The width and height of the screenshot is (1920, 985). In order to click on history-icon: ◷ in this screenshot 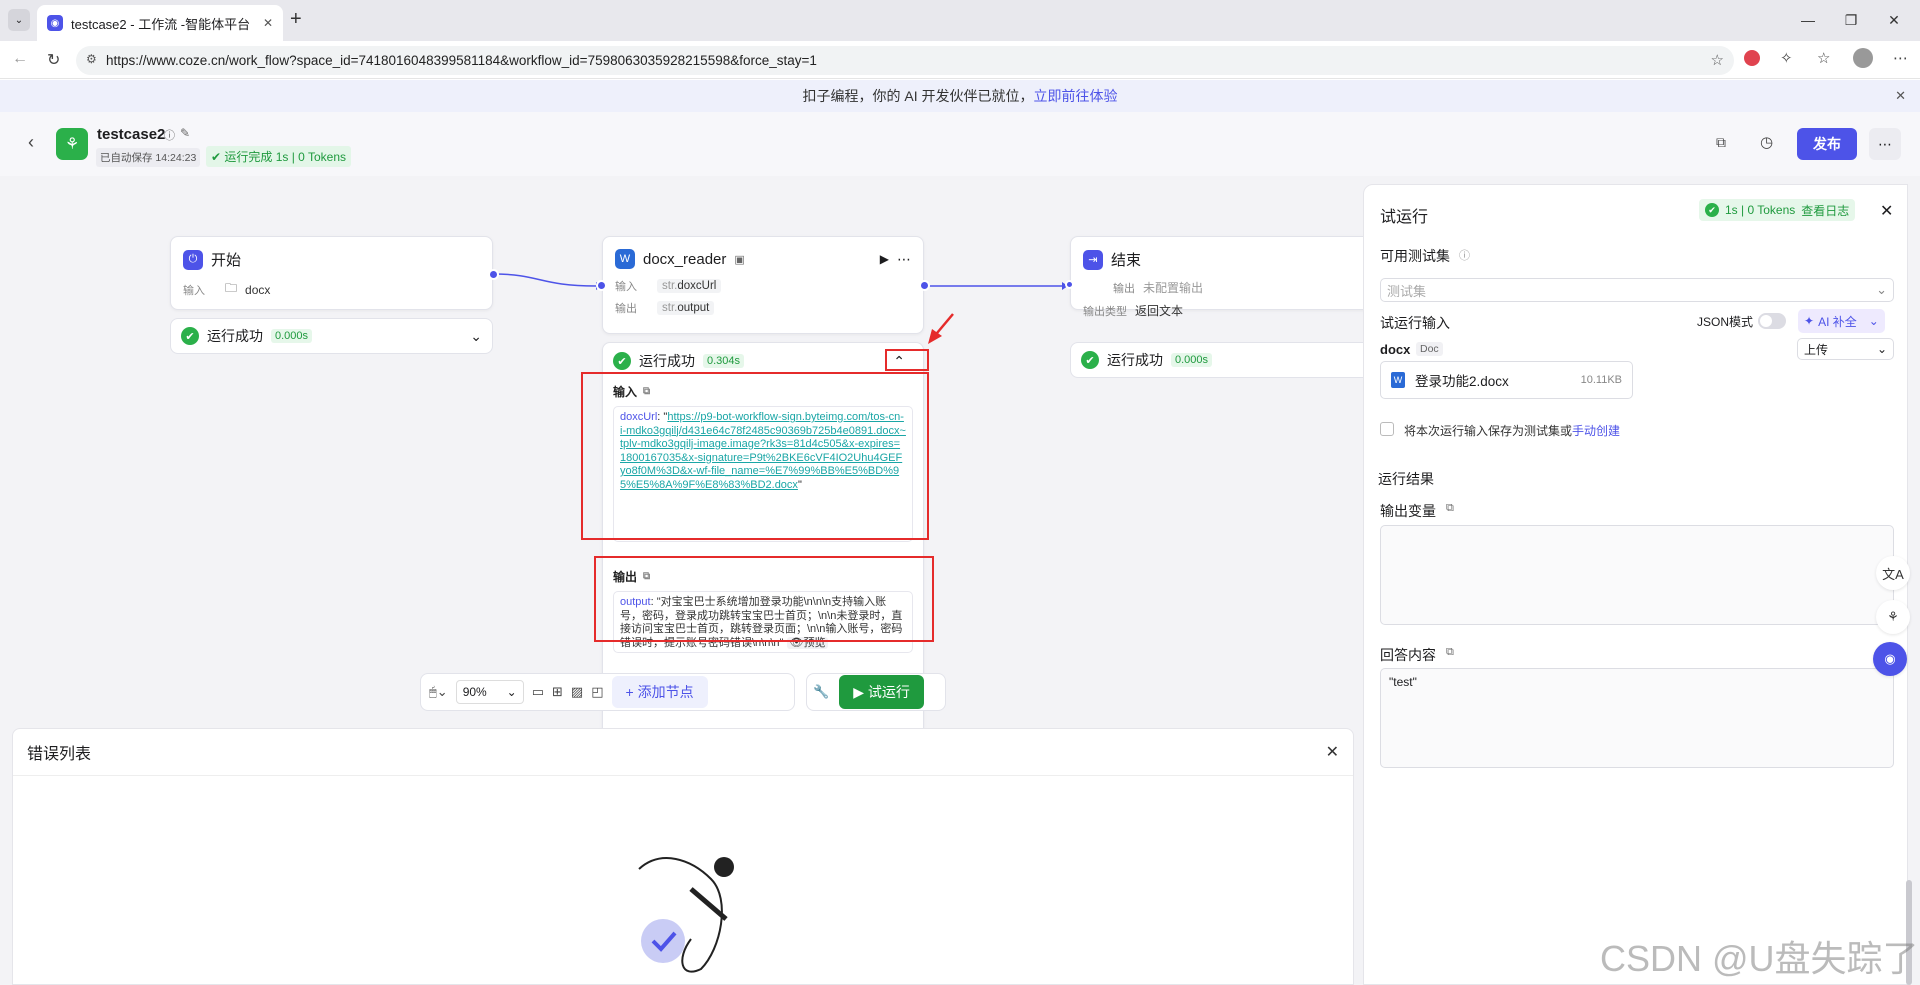, I will do `click(1766, 142)`.